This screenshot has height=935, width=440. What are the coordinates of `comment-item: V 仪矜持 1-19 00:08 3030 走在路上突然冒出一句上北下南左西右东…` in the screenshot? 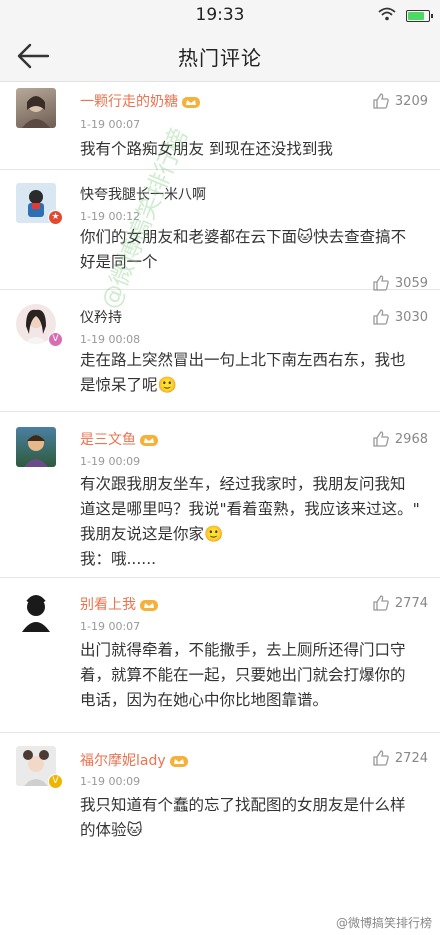 It's located at (220, 351).